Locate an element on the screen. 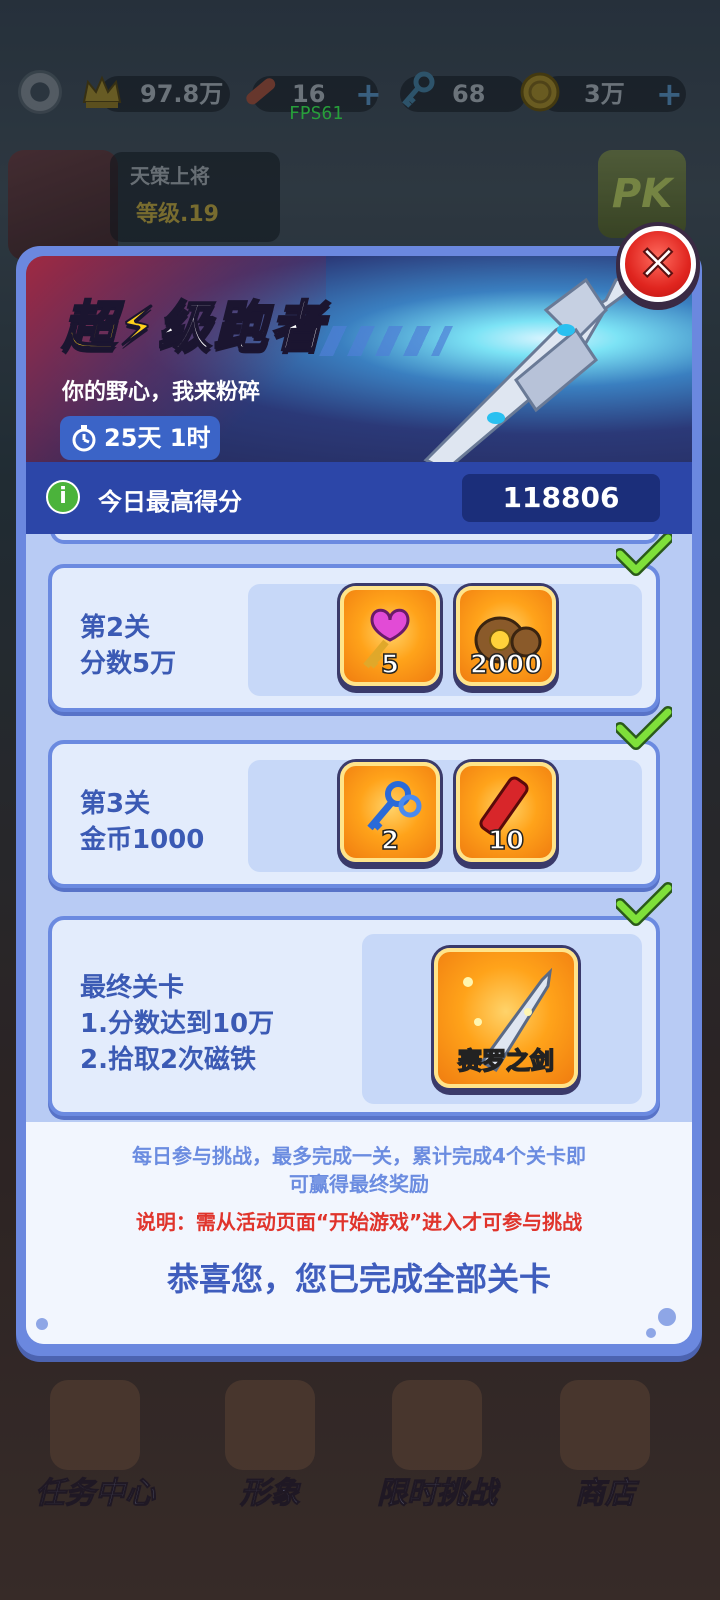 The image size is (720, 1600). event-timer: 25天 1时 is located at coordinates (140, 438).